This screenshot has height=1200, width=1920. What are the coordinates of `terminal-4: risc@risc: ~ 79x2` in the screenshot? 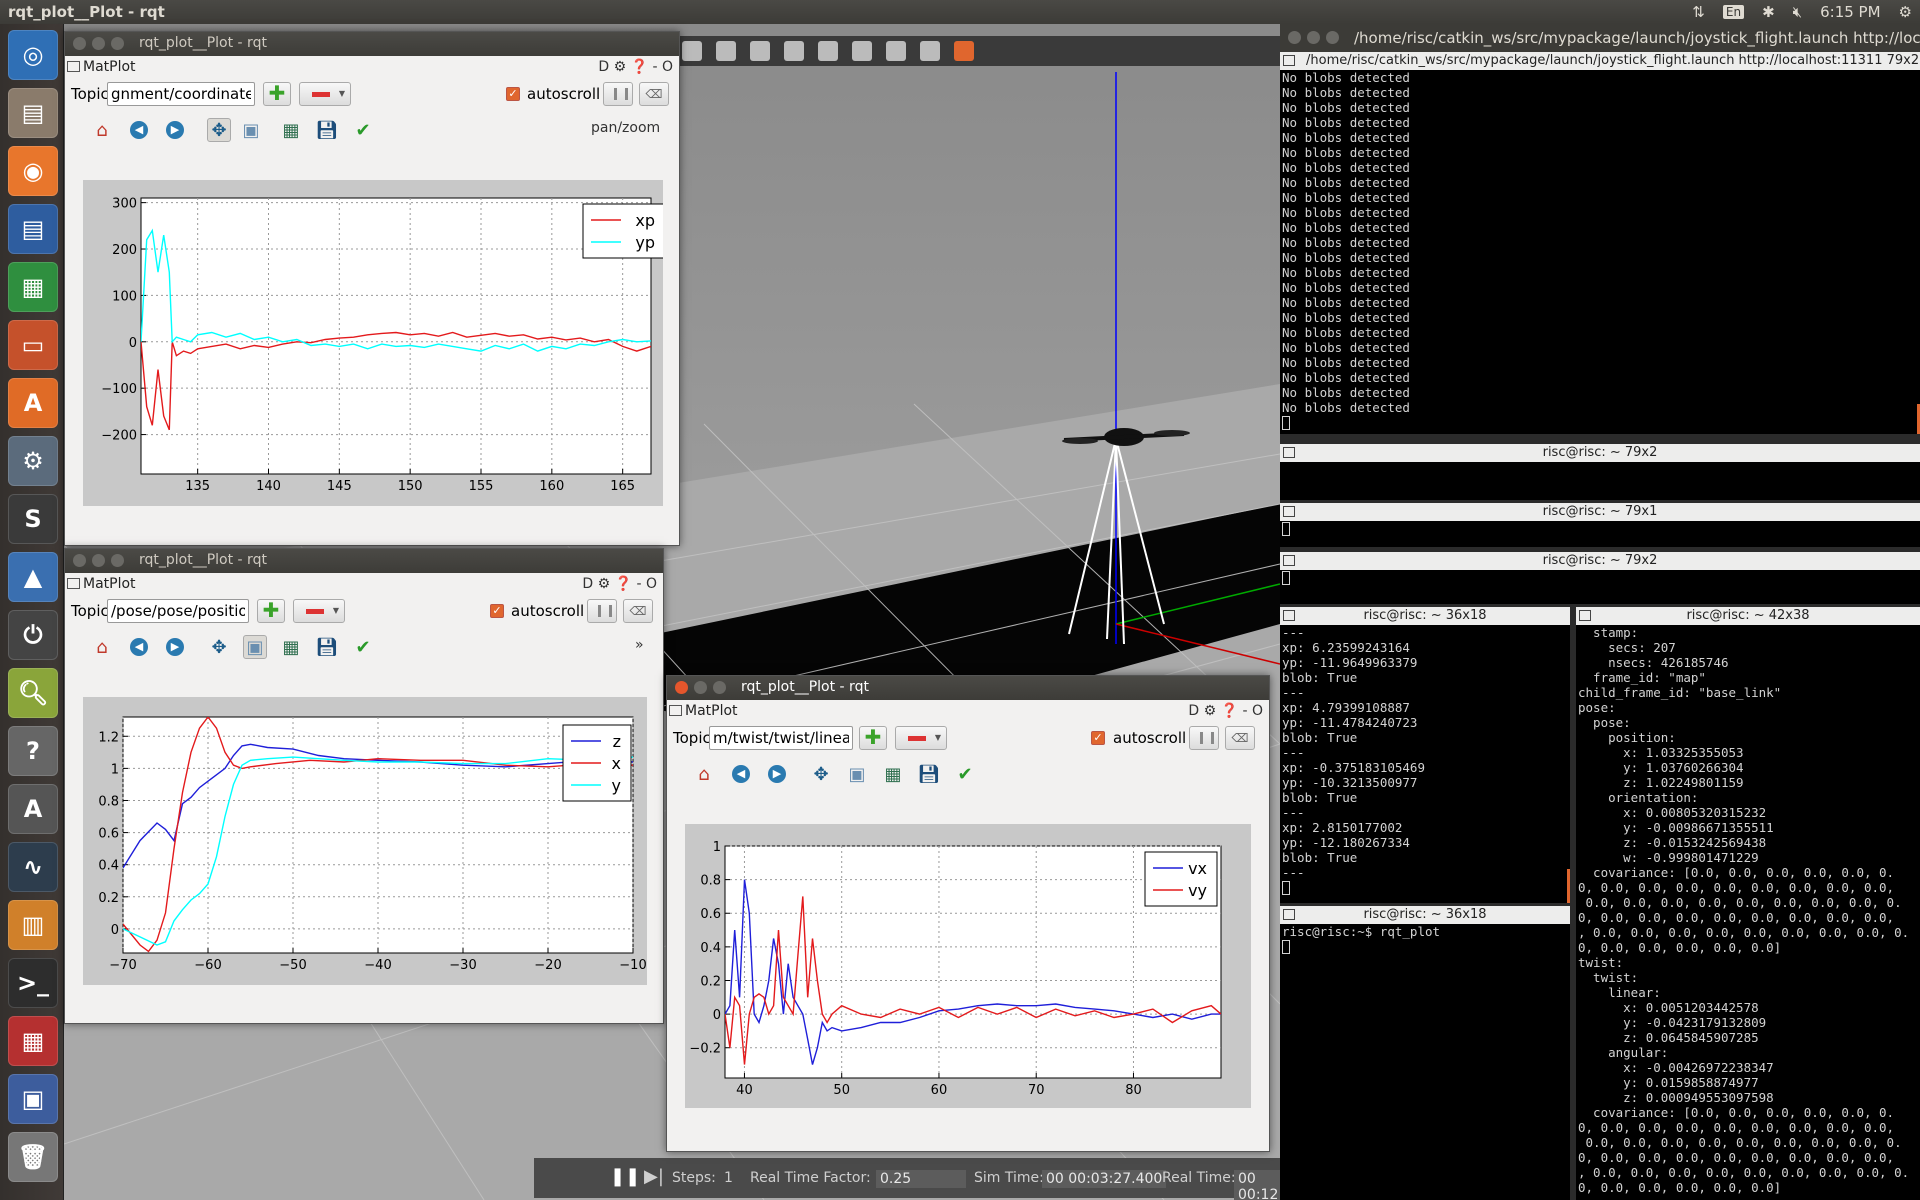 It's located at (1600, 578).